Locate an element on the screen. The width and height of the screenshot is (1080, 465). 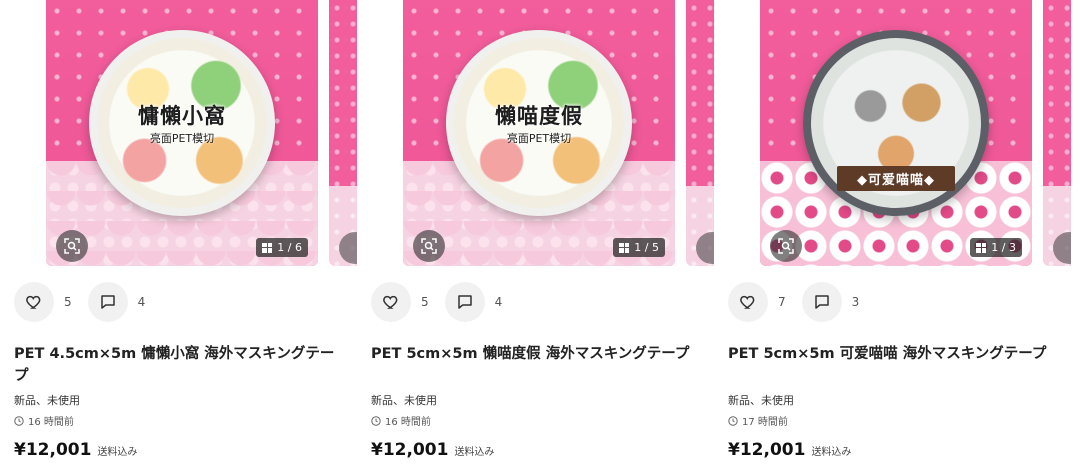
card-actions: 7 3 is located at coordinates (801, 302).